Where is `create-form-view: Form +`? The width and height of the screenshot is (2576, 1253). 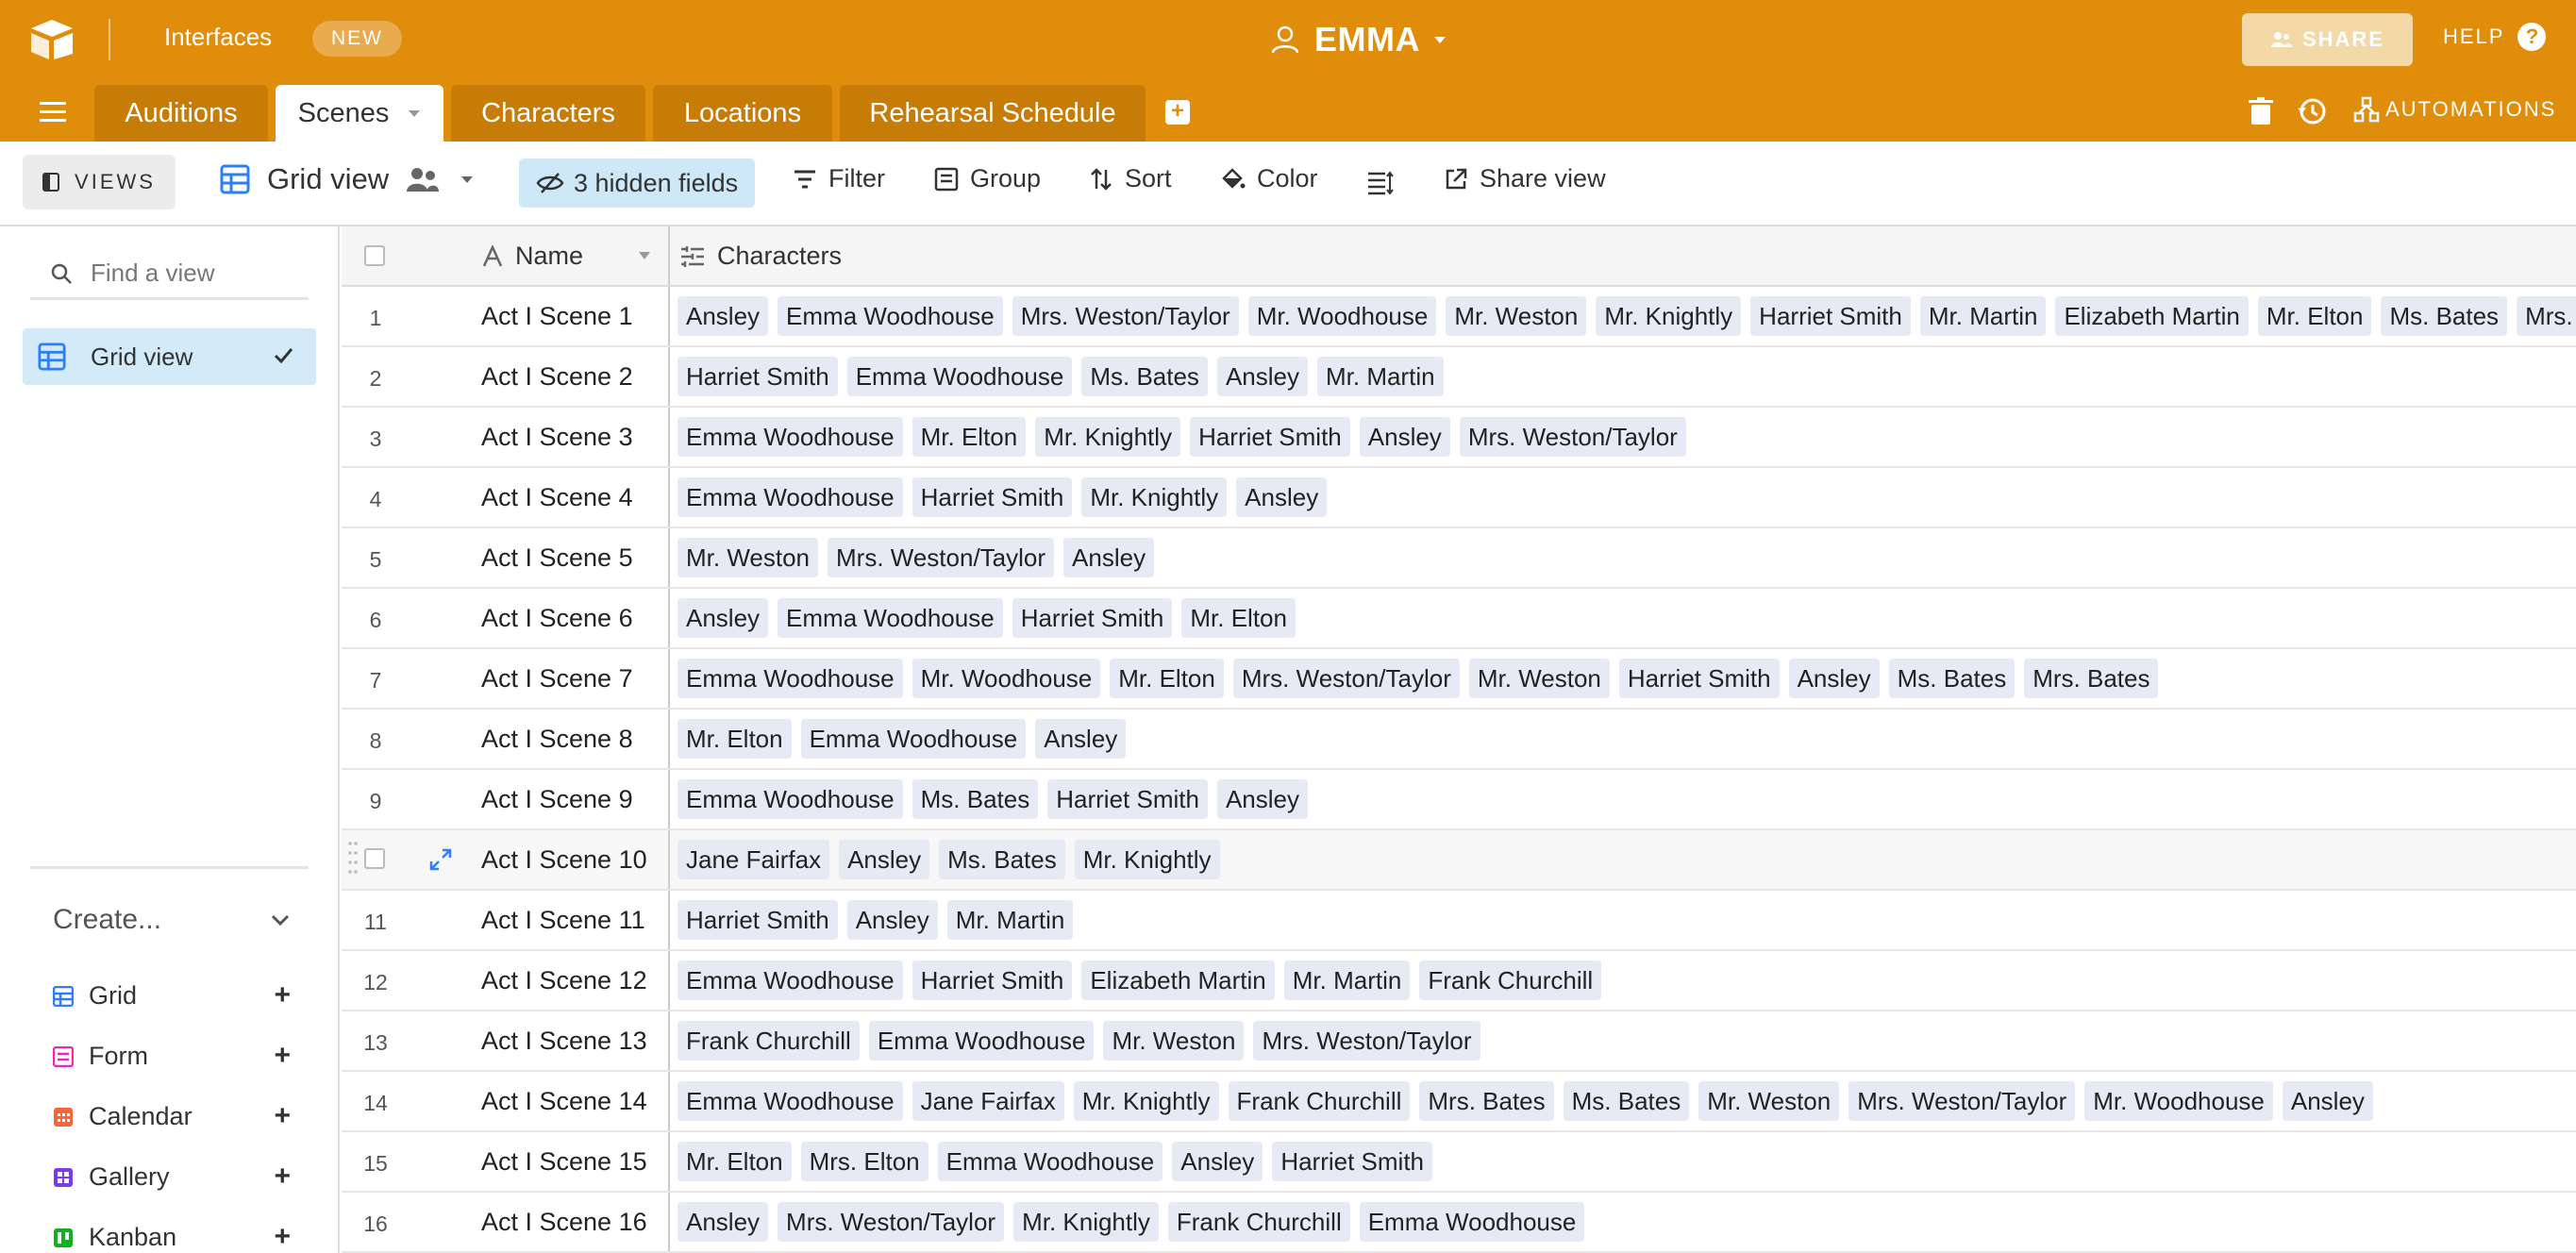 create-form-view: Form + is located at coordinates (172, 1056).